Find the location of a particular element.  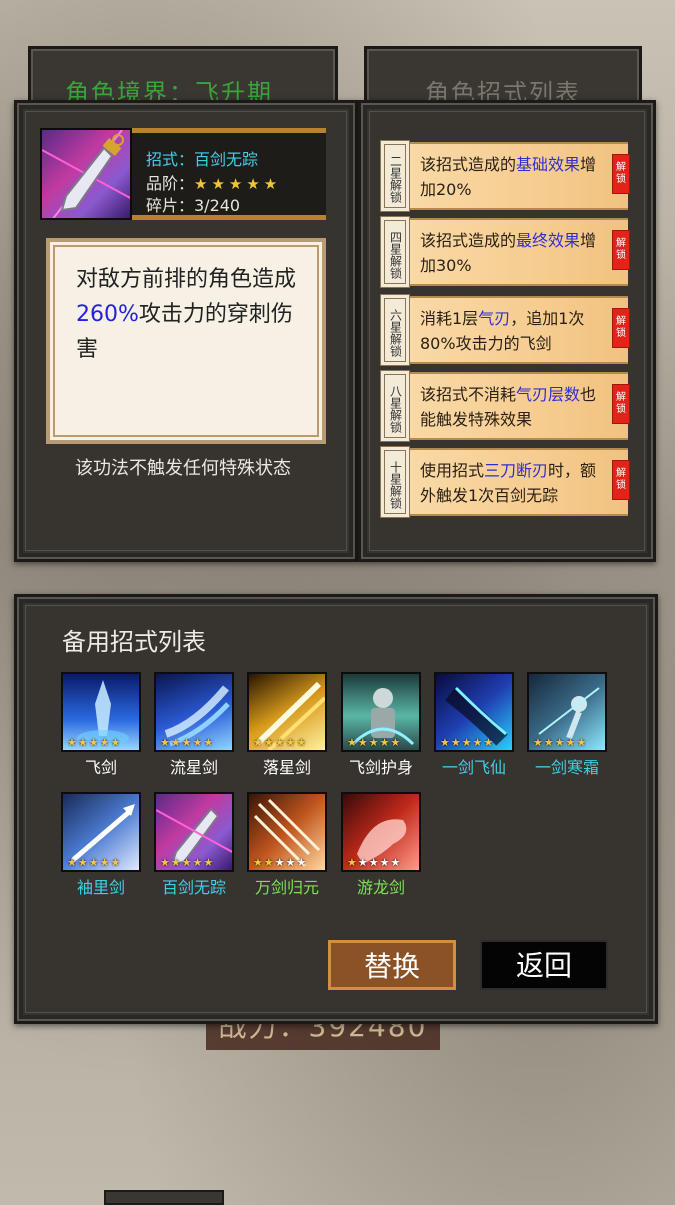

special-state-note: 该功法不触发任何特殊状态 is located at coordinates (183, 468).